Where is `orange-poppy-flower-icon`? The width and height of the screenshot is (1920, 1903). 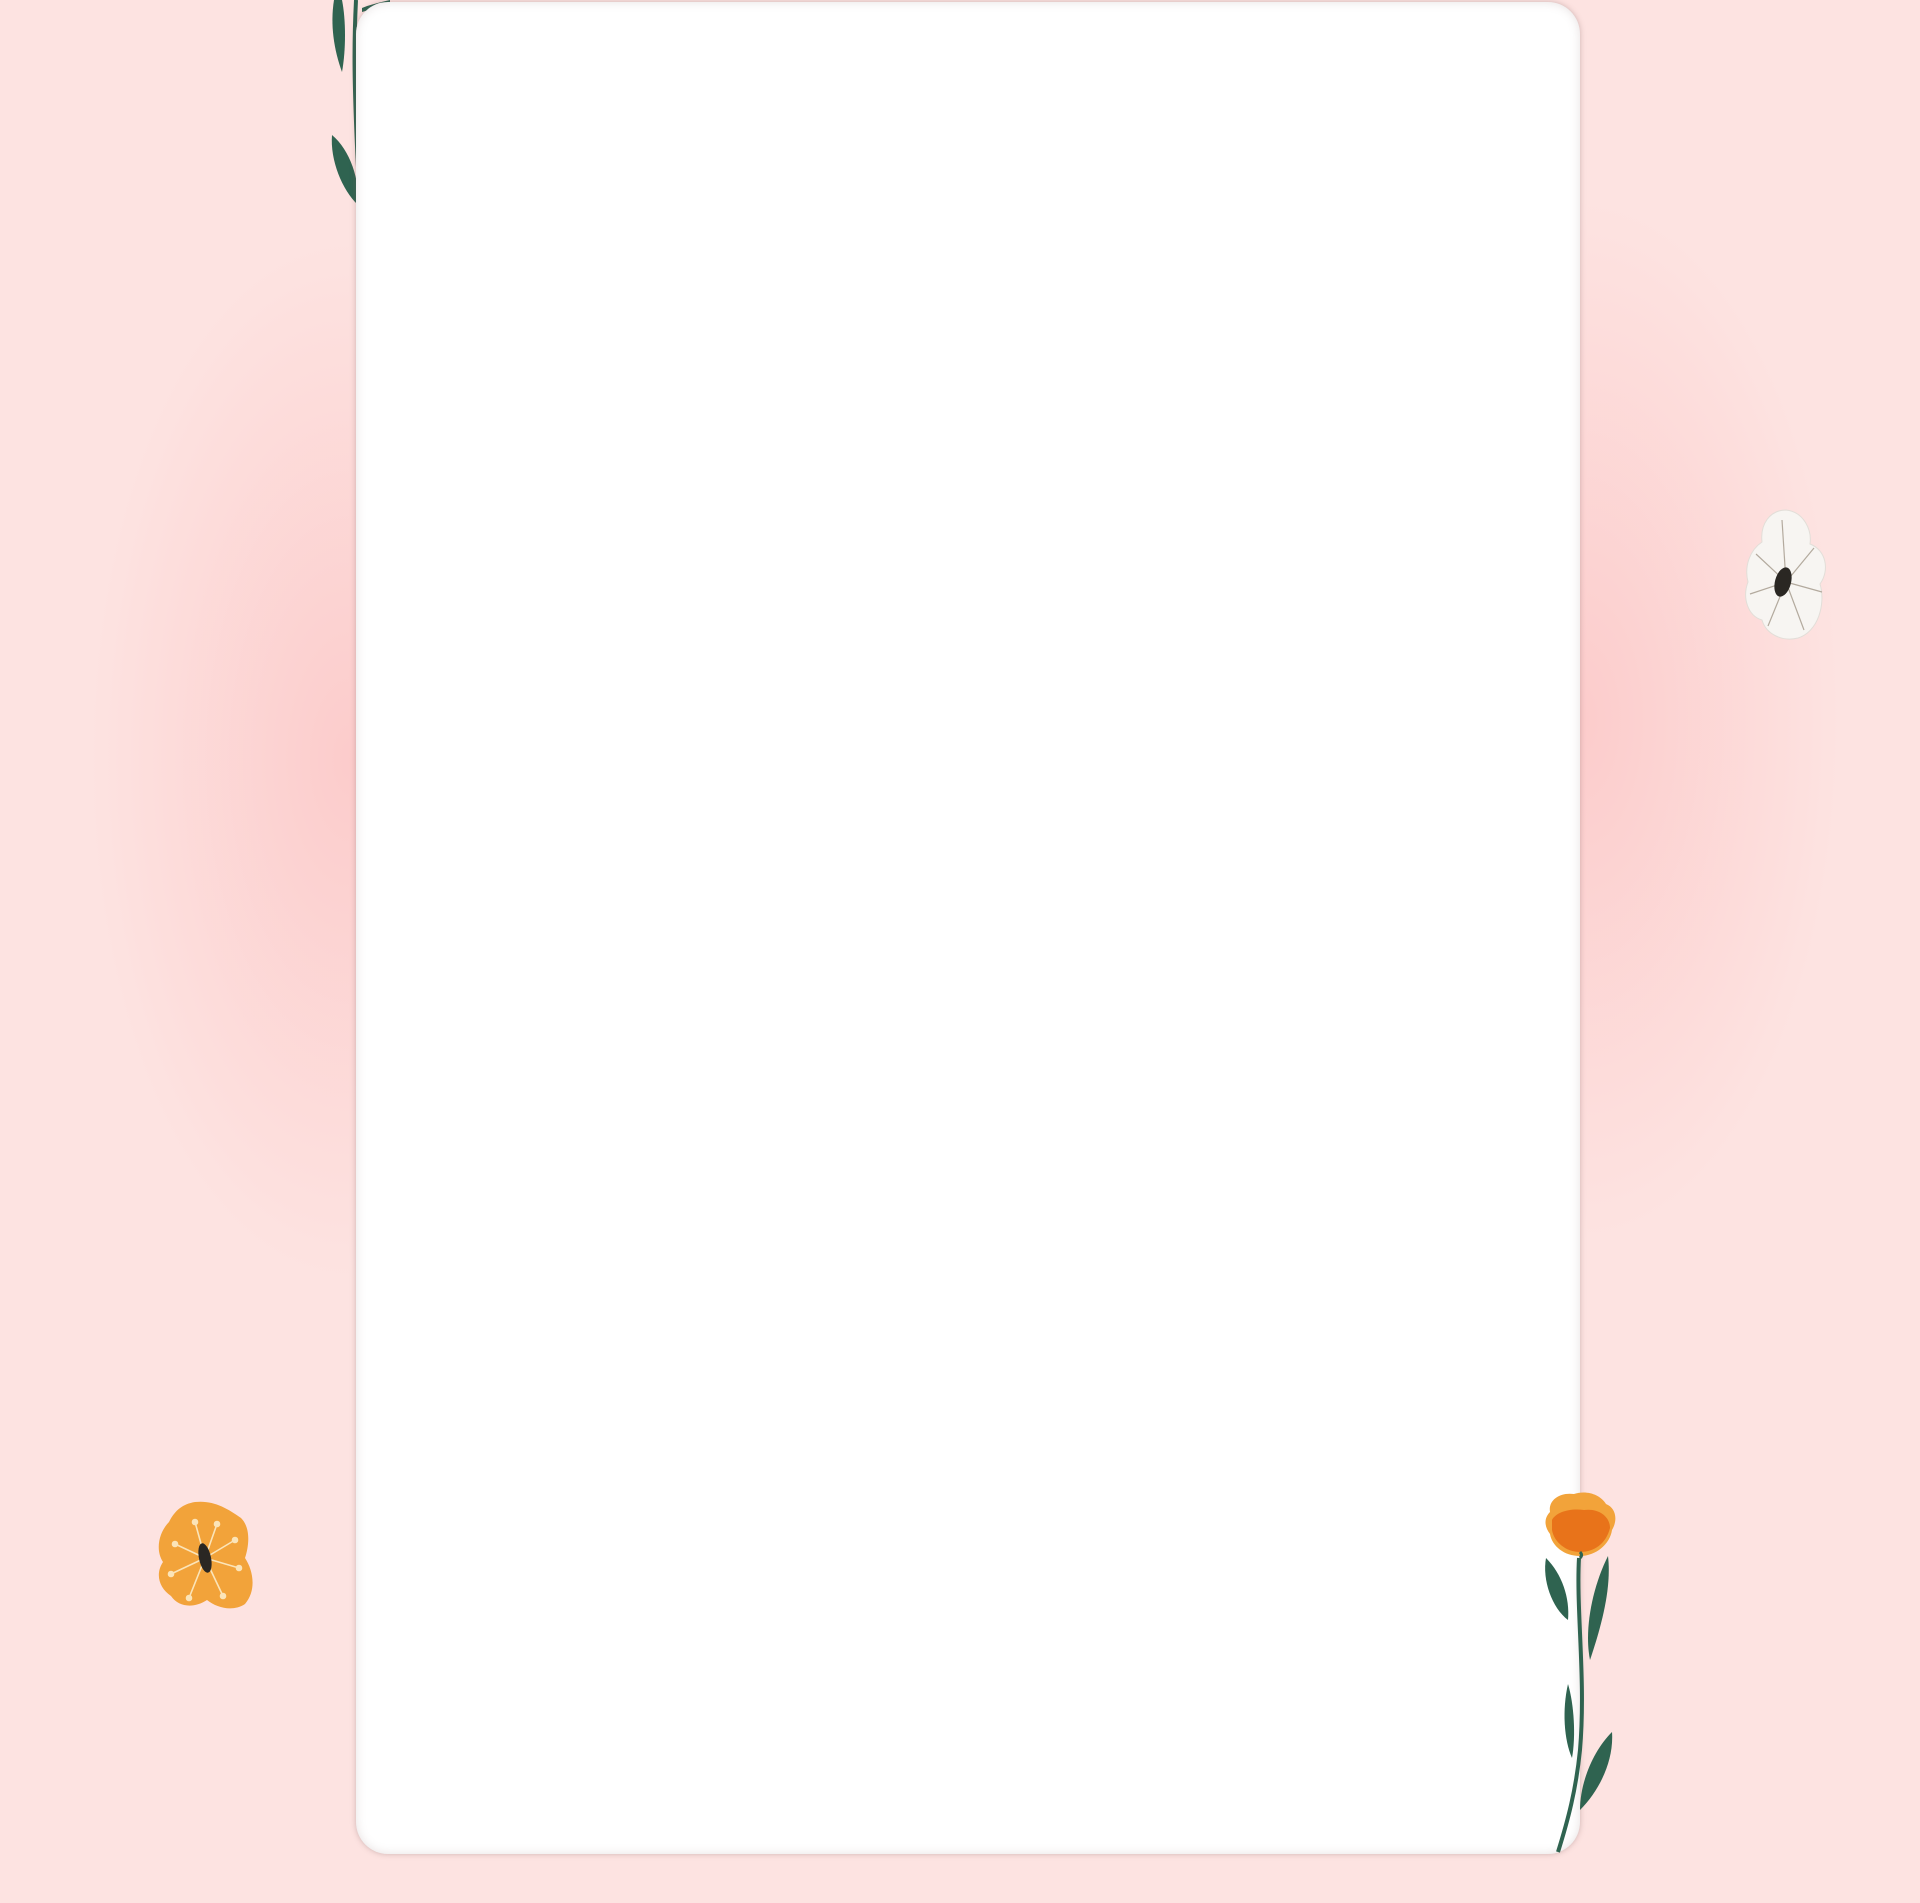 orange-poppy-flower-icon is located at coordinates (1580, 1672).